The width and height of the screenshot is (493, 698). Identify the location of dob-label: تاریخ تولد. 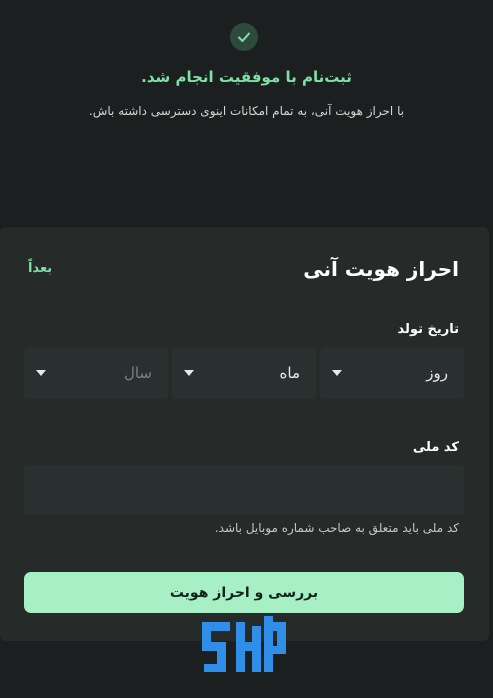
(428, 329).